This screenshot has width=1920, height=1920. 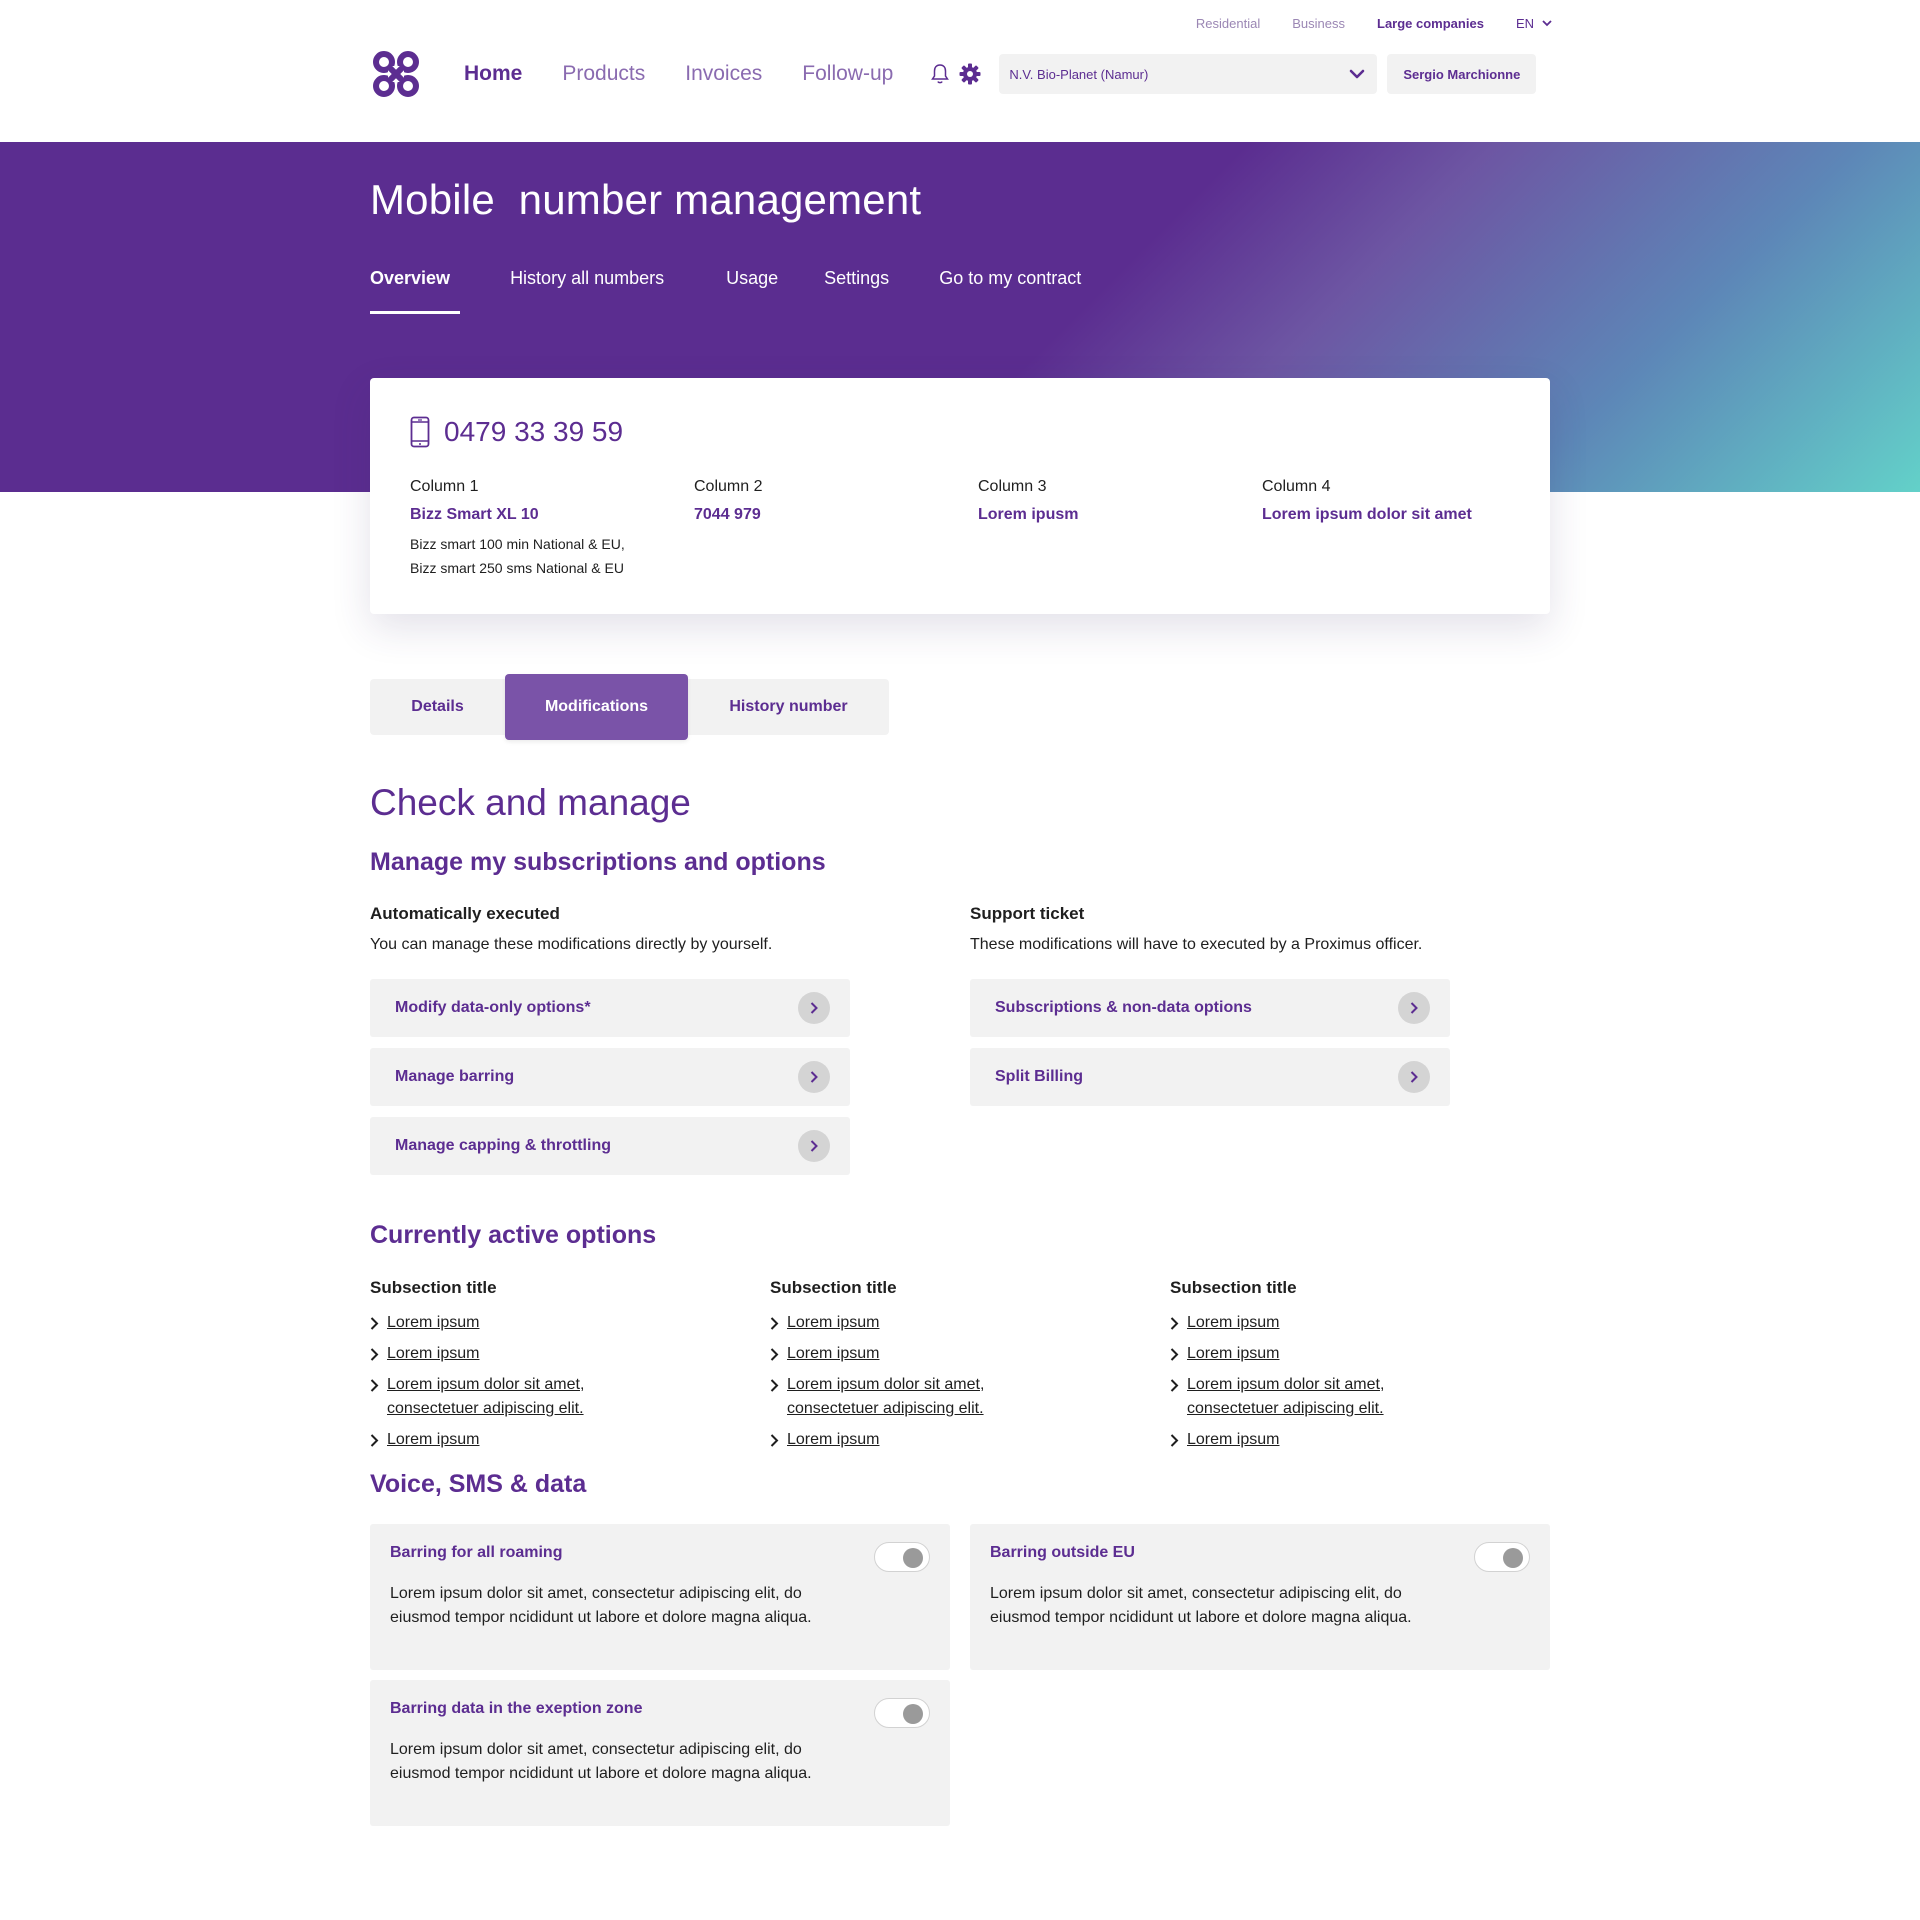 I want to click on column-value: Bizz Smart XL 10, so click(x=474, y=514).